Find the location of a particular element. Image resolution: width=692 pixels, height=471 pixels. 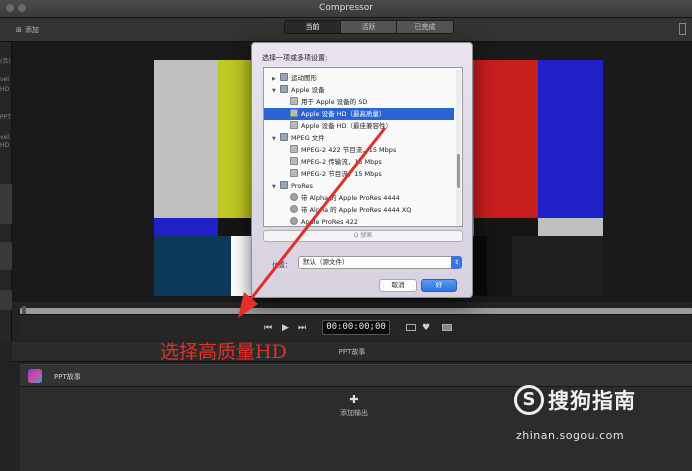

job-row: PPT故事 is located at coordinates (356, 376).